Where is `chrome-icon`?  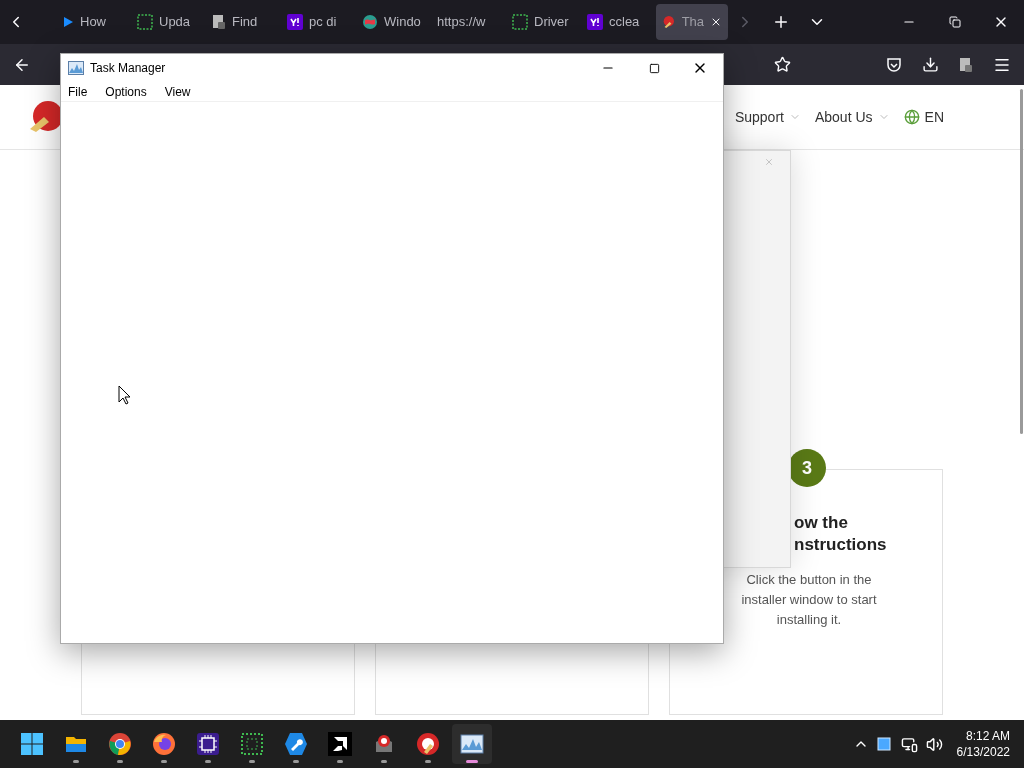 chrome-icon is located at coordinates (120, 744).